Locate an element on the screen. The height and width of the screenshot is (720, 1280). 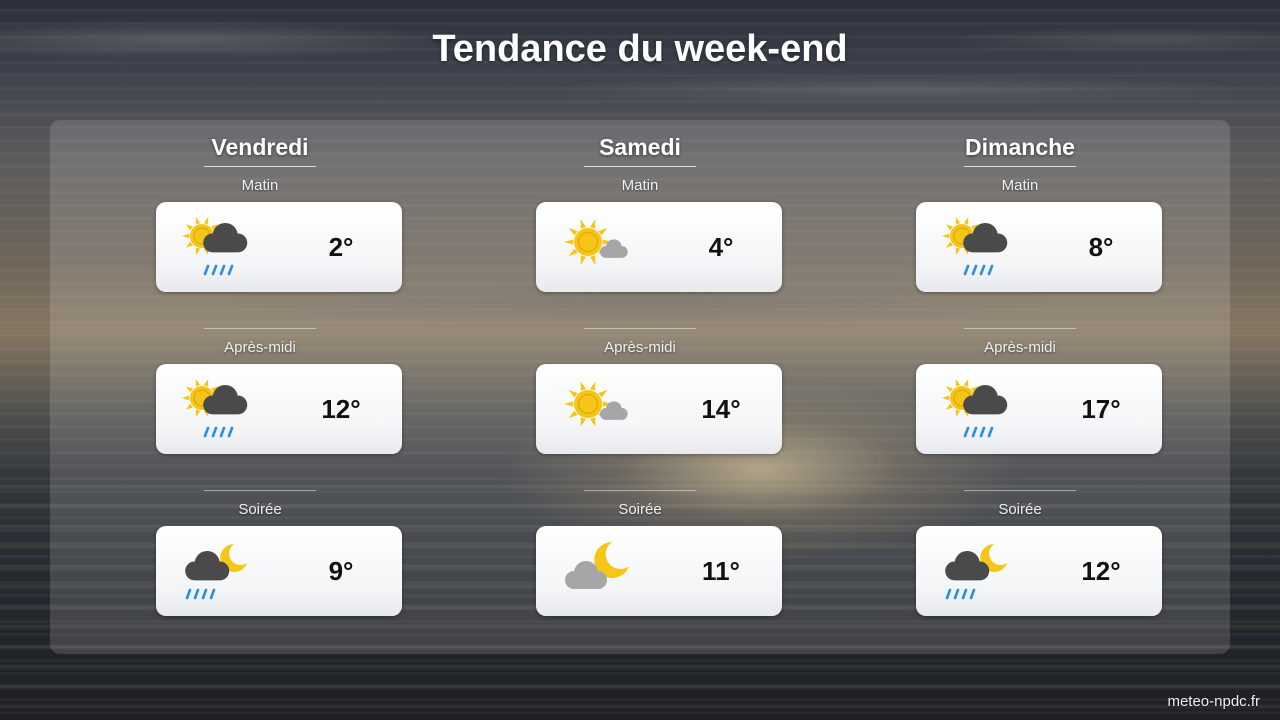
forecast-card: 8° is located at coordinates (1039, 247).